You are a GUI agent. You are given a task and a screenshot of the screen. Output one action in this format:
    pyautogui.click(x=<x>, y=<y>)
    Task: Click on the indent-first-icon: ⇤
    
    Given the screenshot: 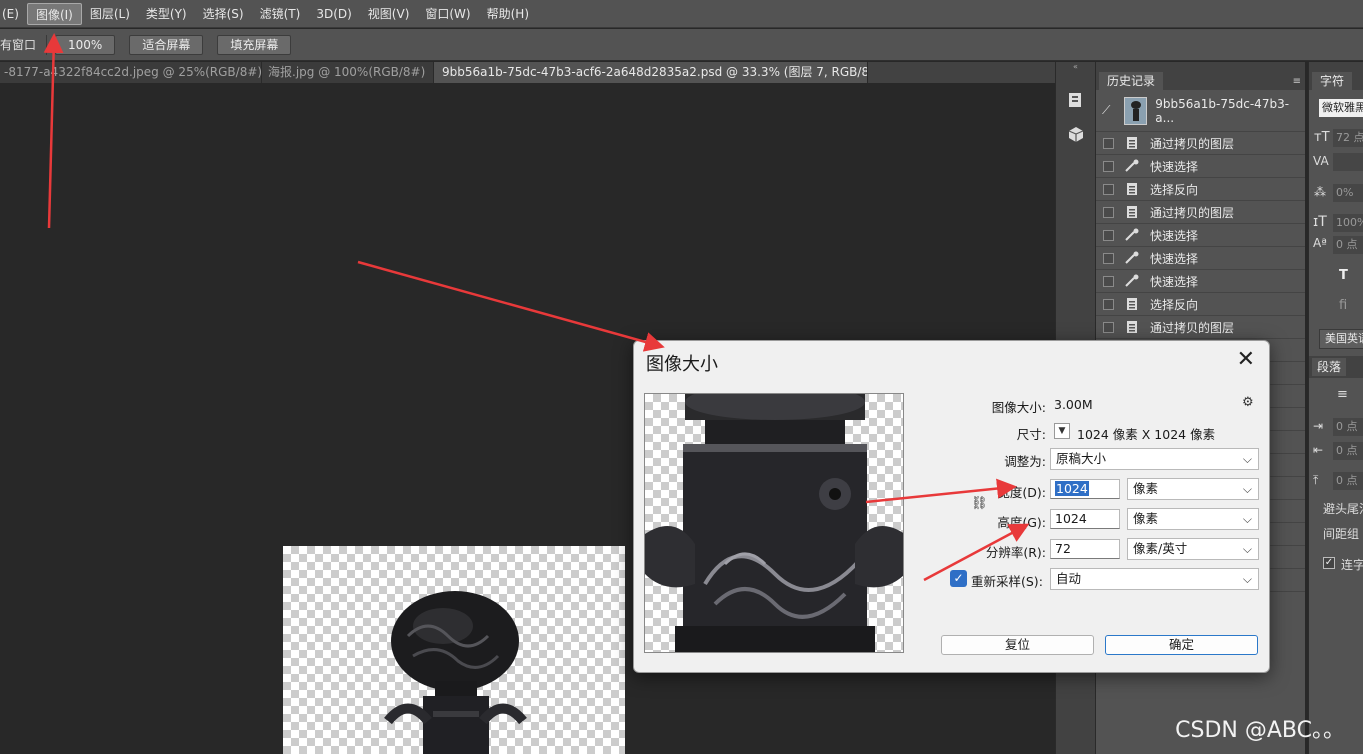 What is the action you would take?
    pyautogui.click(x=1318, y=450)
    